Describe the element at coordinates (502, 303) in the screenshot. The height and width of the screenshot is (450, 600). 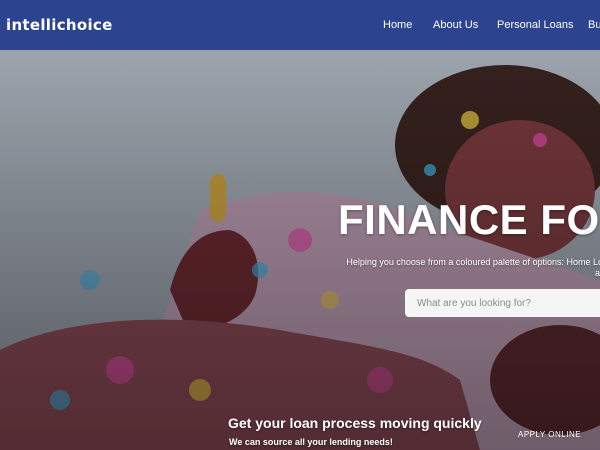
I see `search-input` at that location.